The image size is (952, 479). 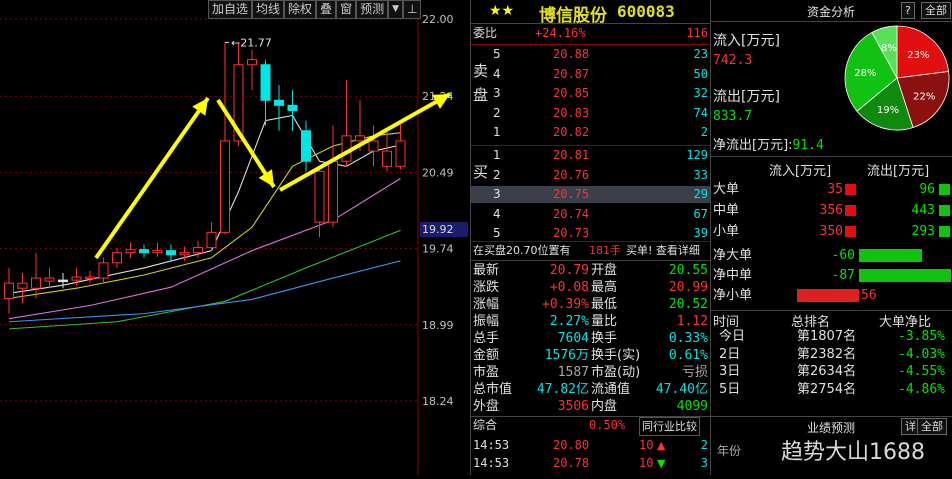 What do you see at coordinates (591, 155) in the screenshot?
I see `buy-row-1: 1 20.81 129` at bounding box center [591, 155].